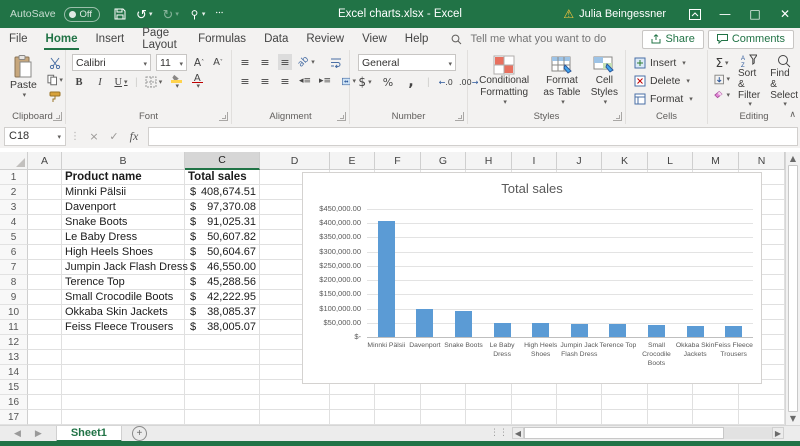 This screenshot has width=800, height=446. I want to click on touch-mode-button: ▾, so click(197, 14).